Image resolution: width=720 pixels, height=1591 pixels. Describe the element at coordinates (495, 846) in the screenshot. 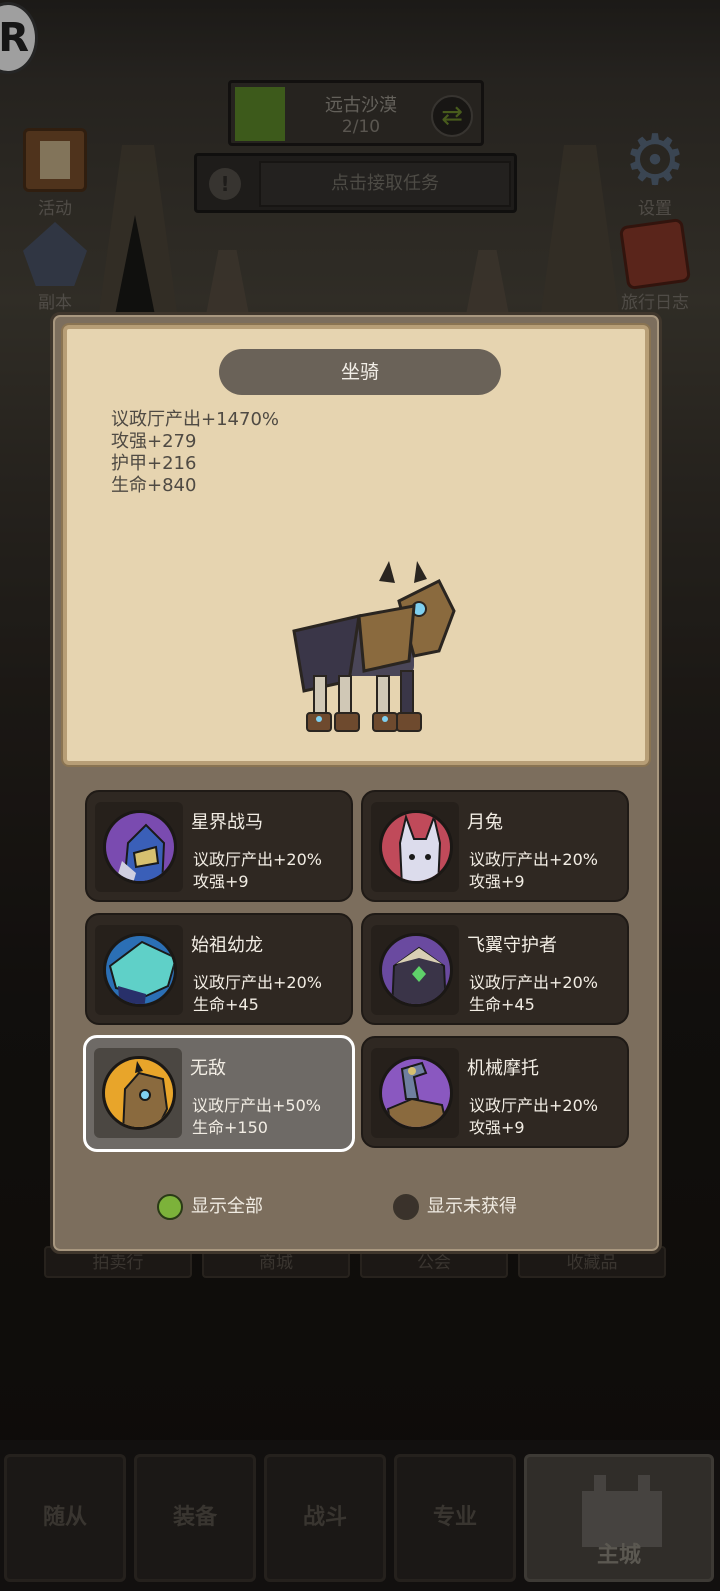

I see `mount-card: 月兔 议政厅产出+20% 攻强+9` at that location.